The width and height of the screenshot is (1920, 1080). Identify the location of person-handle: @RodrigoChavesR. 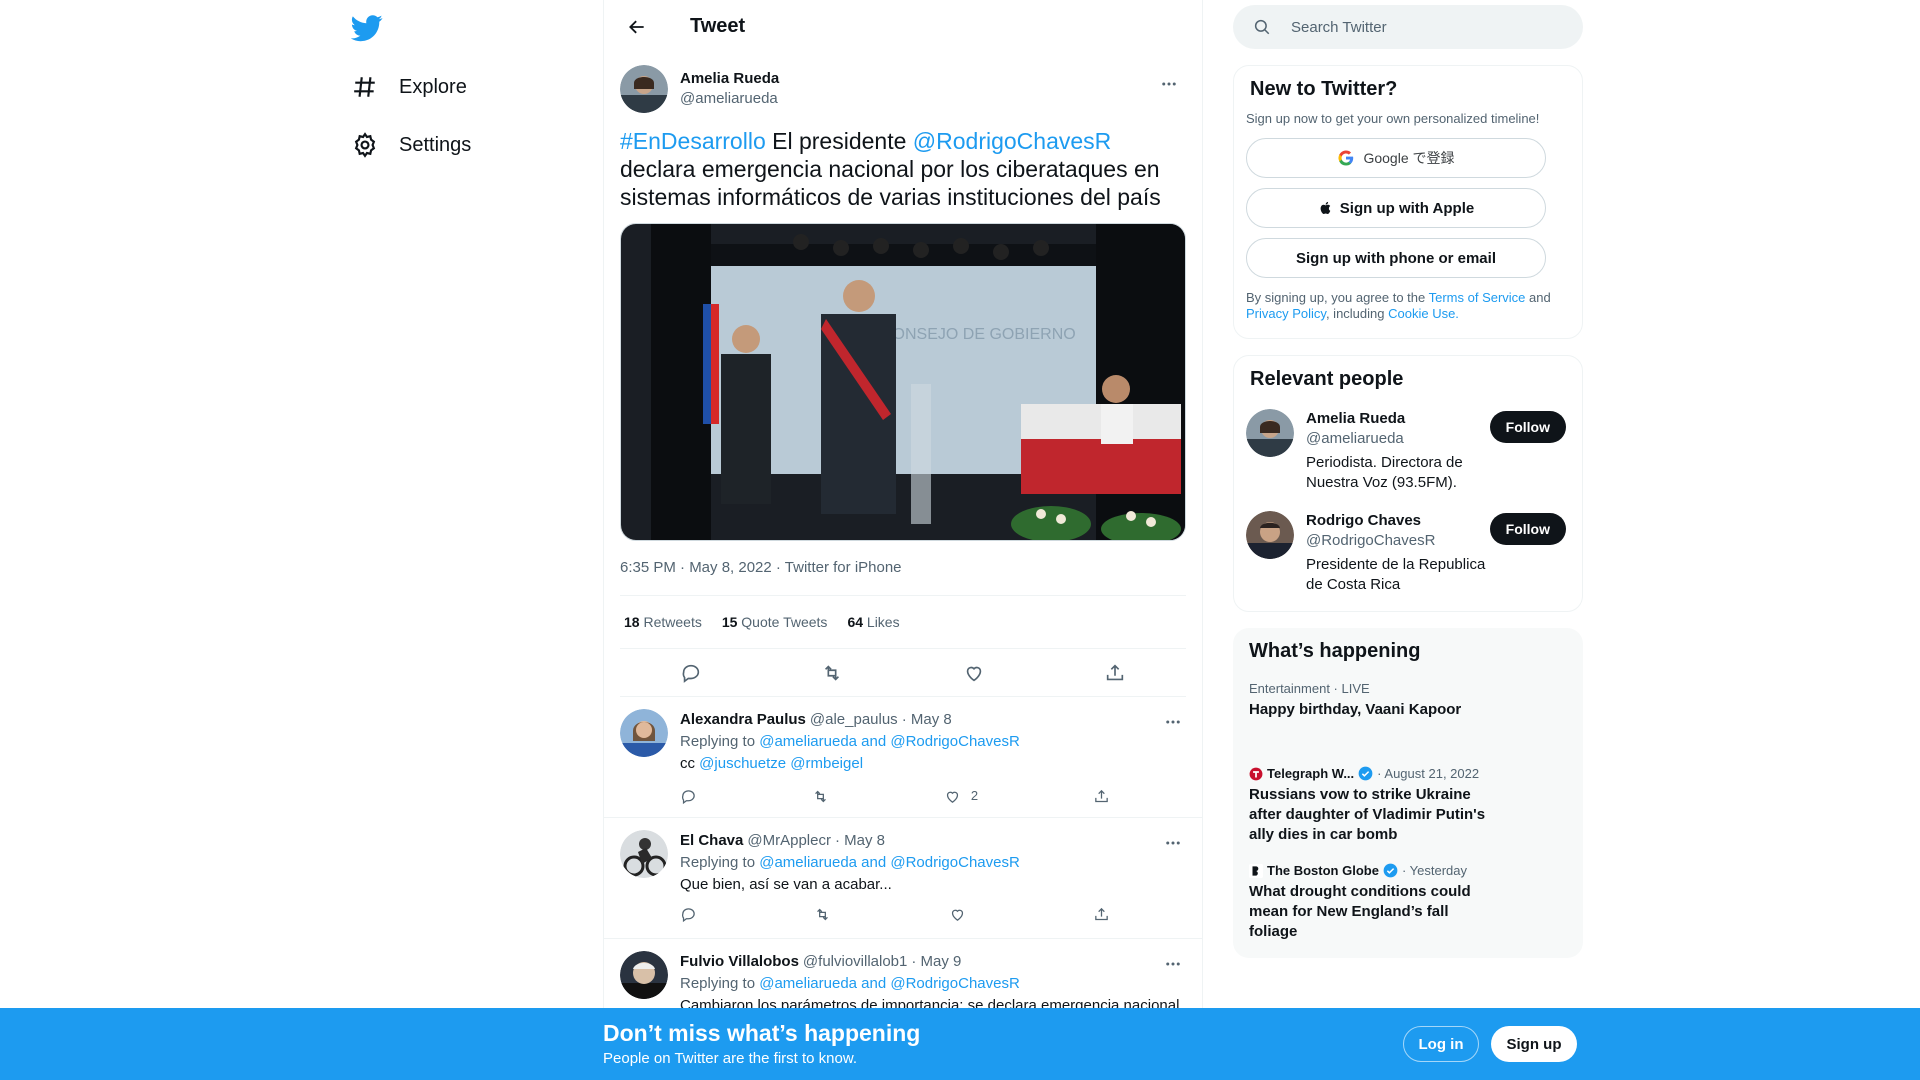
(1401, 541).